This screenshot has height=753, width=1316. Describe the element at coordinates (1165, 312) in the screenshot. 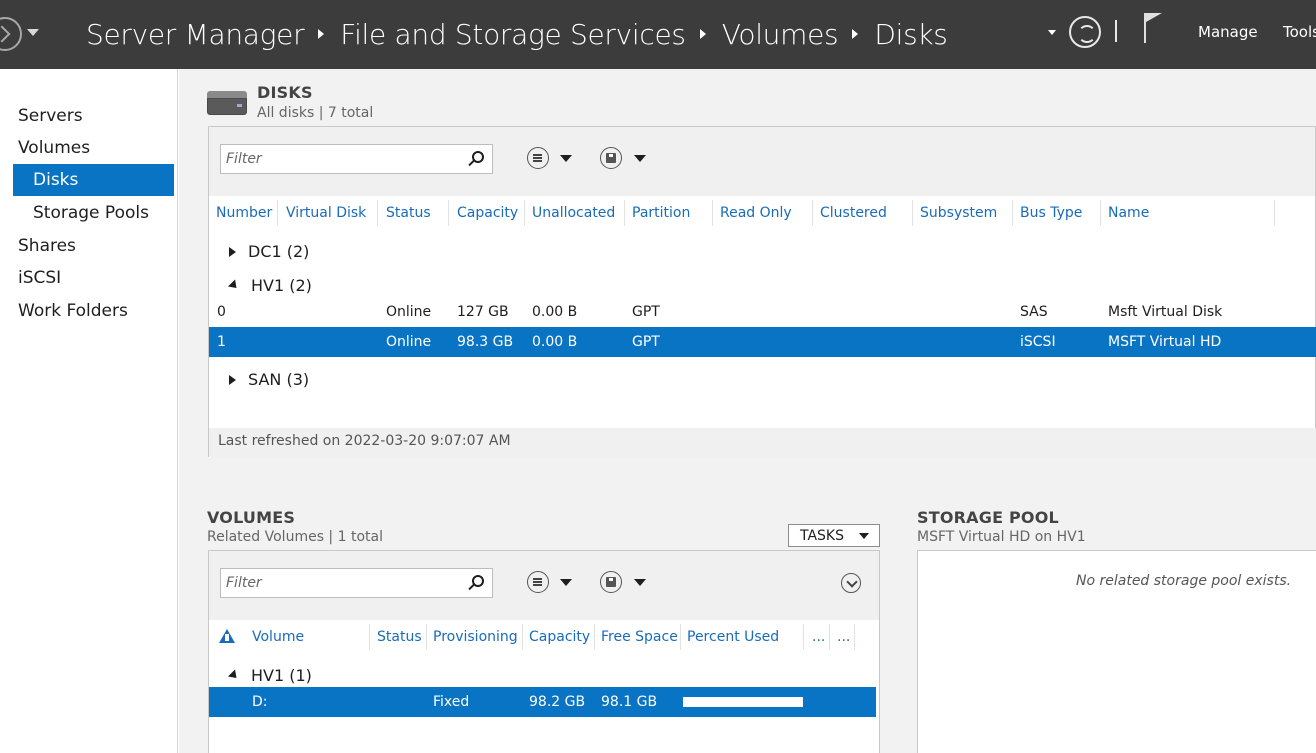

I see `cell-name: Msft Virtual Disk` at that location.